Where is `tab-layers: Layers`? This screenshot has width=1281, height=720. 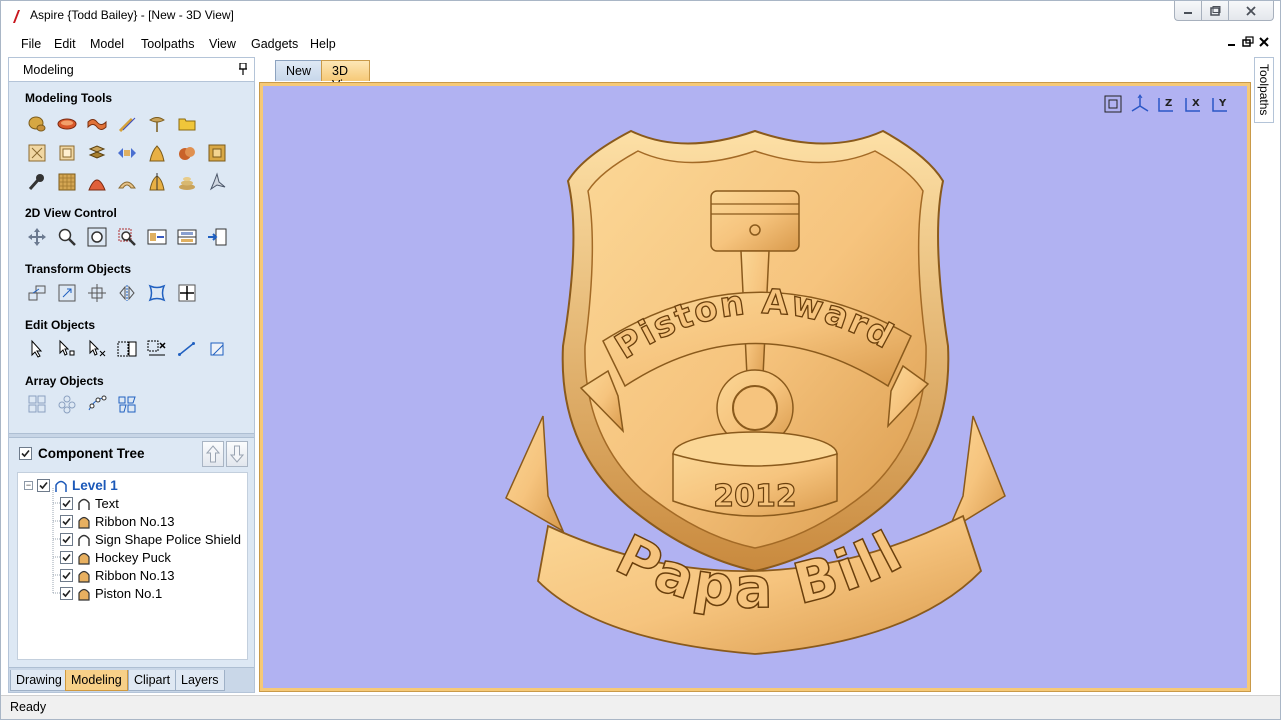 tab-layers: Layers is located at coordinates (200, 680).